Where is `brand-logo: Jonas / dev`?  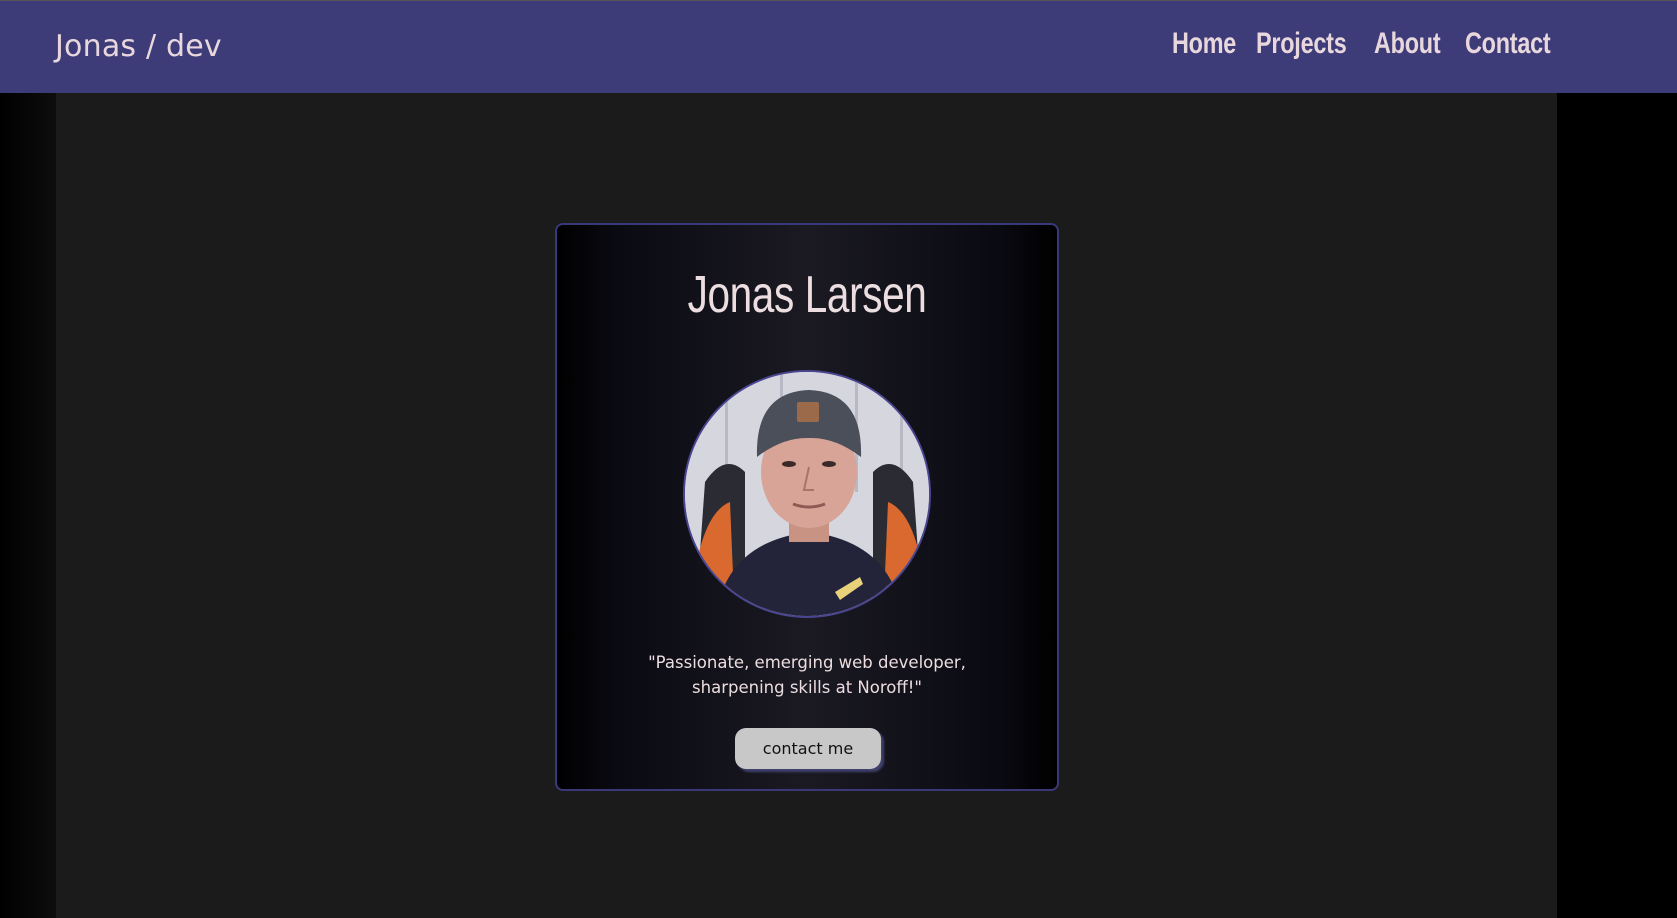
brand-logo: Jonas / dev is located at coordinates (138, 46).